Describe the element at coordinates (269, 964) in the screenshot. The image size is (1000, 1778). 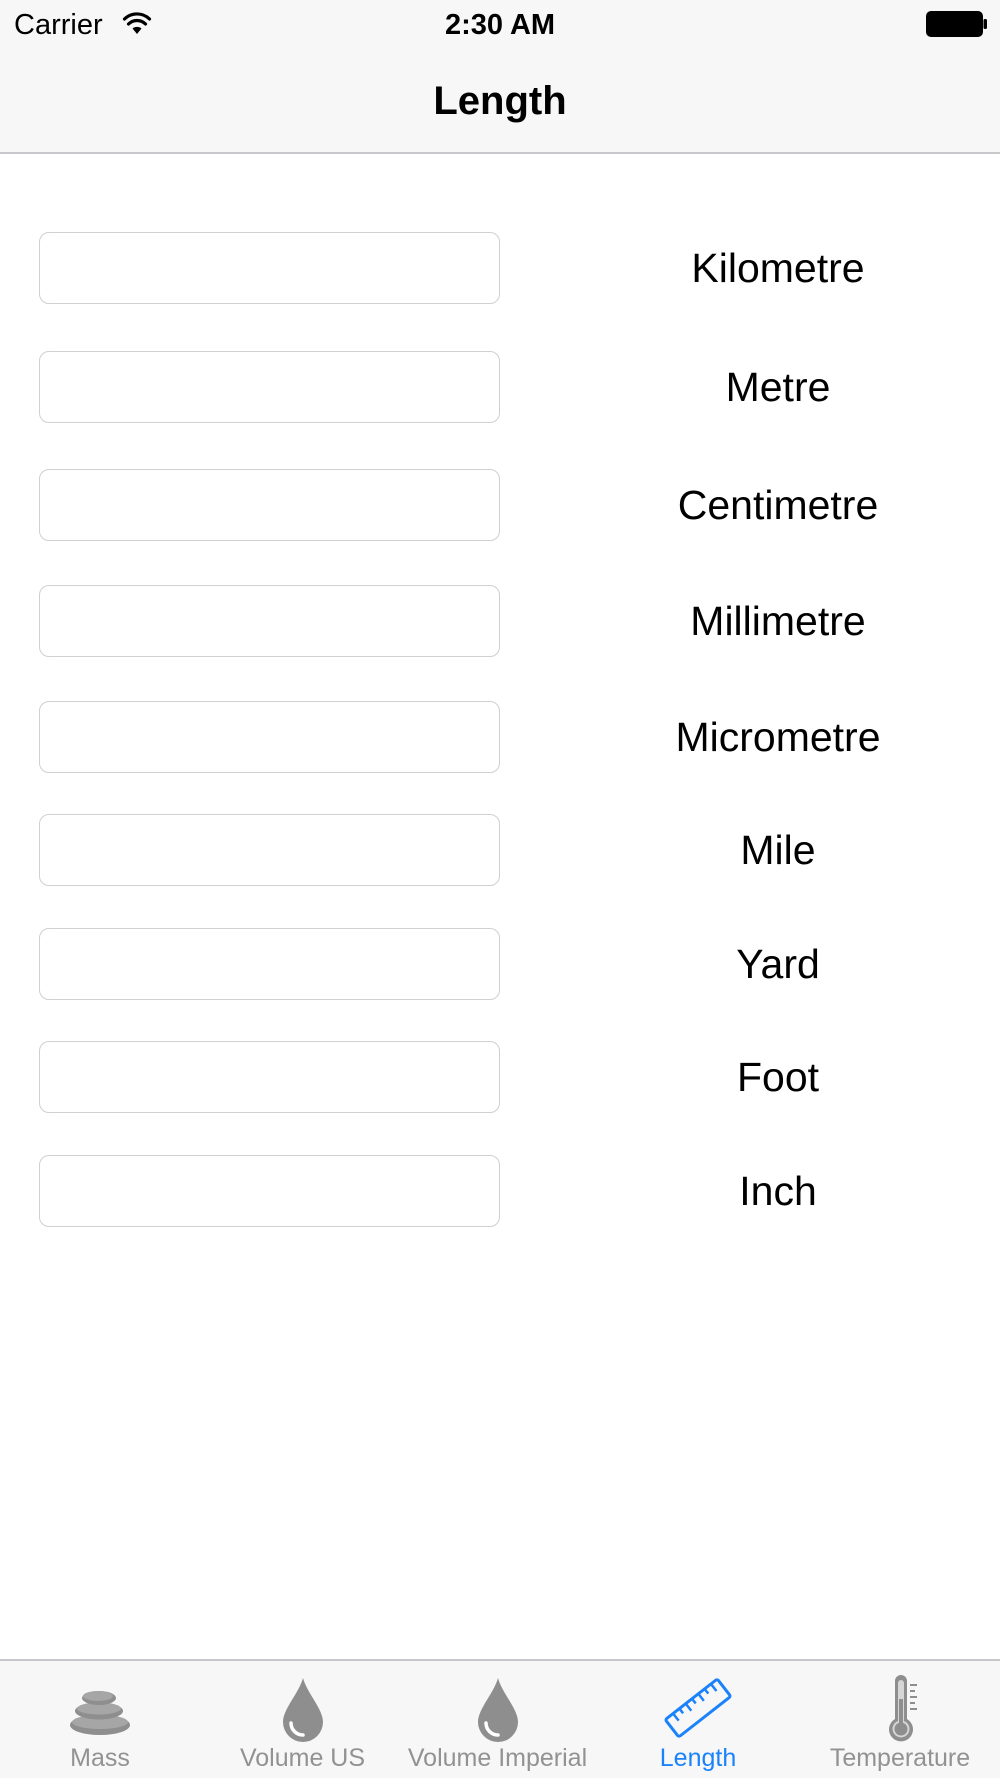
I see `yard-input` at that location.